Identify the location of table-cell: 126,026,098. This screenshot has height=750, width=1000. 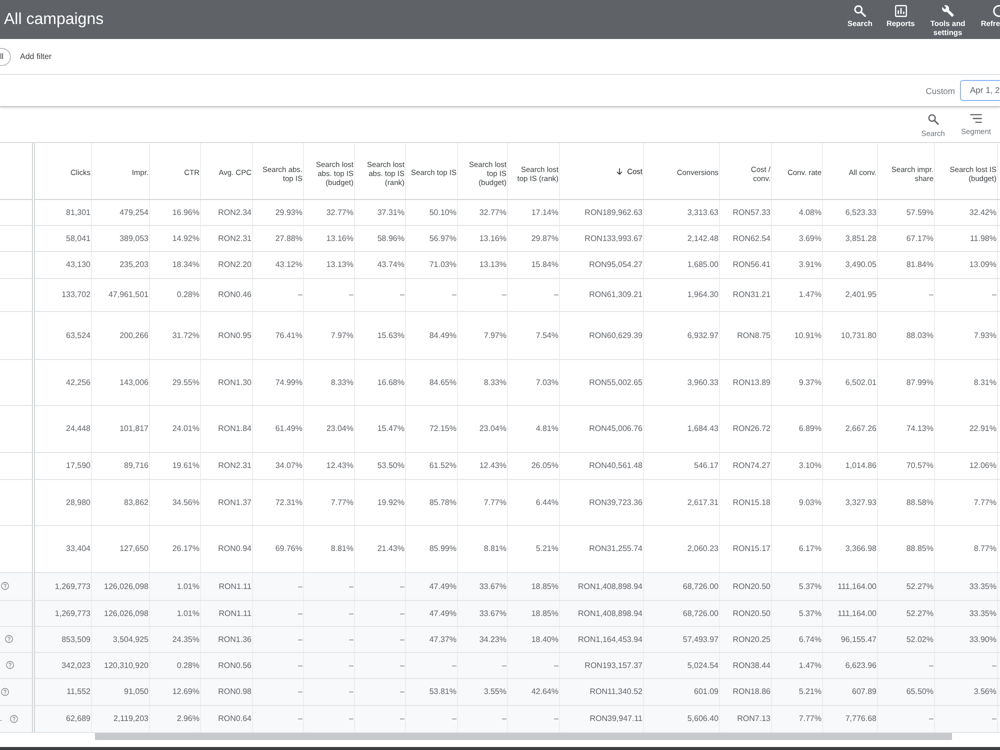
(120, 586).